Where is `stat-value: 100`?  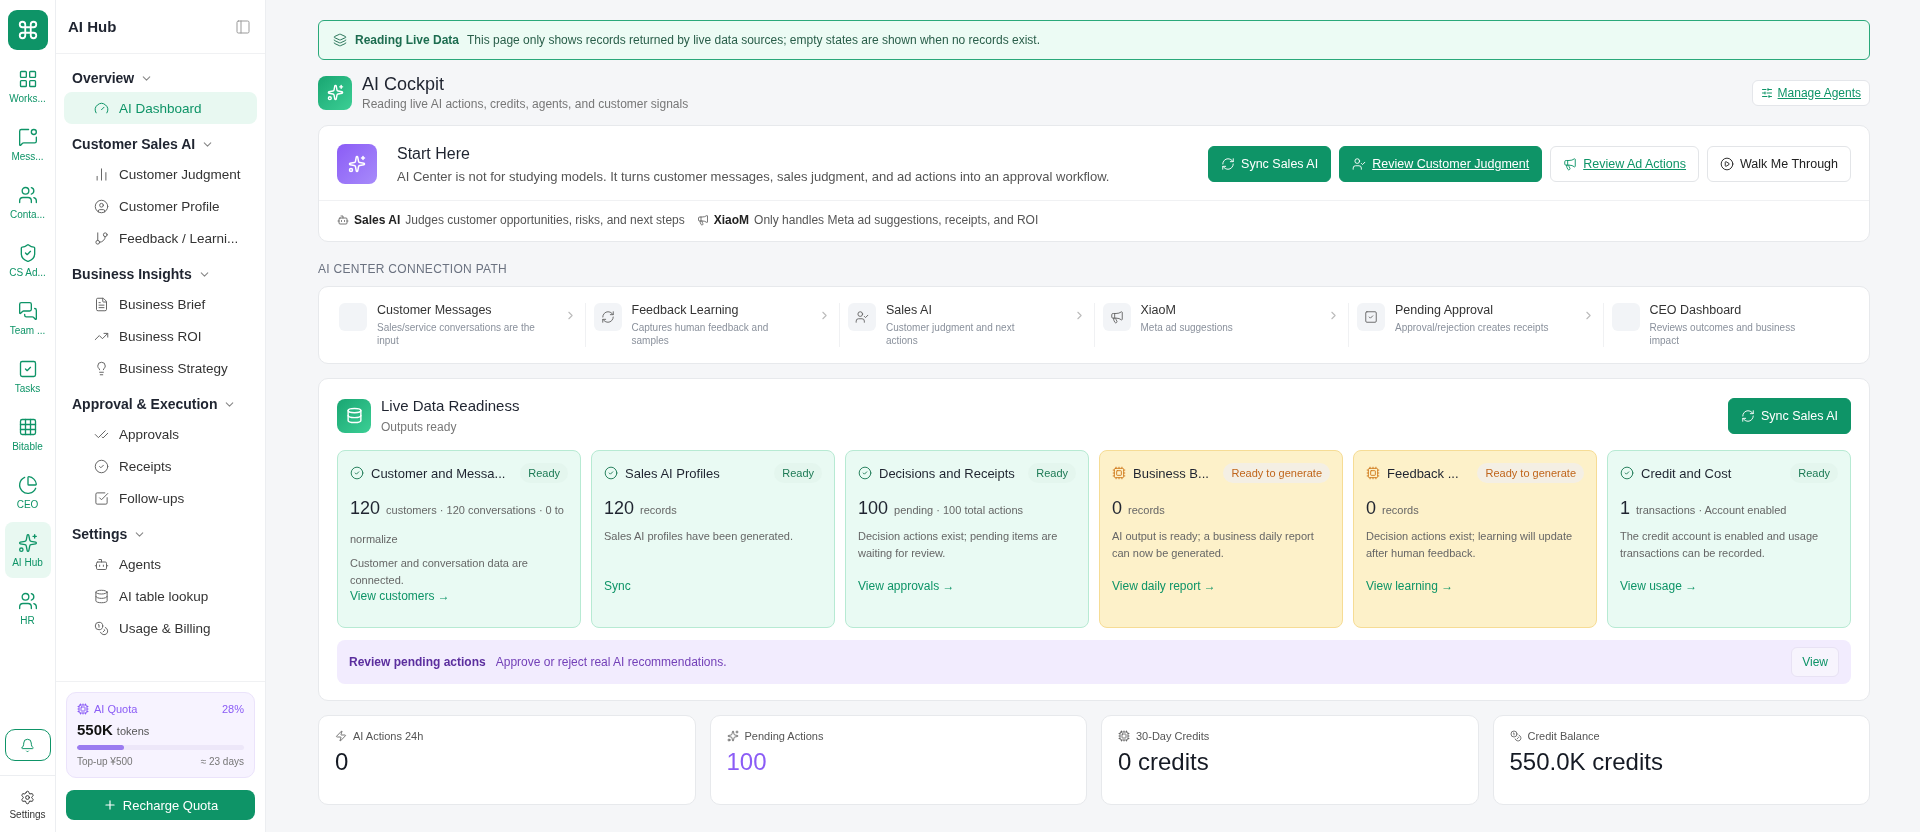
stat-value: 100 is located at coordinates (747, 762).